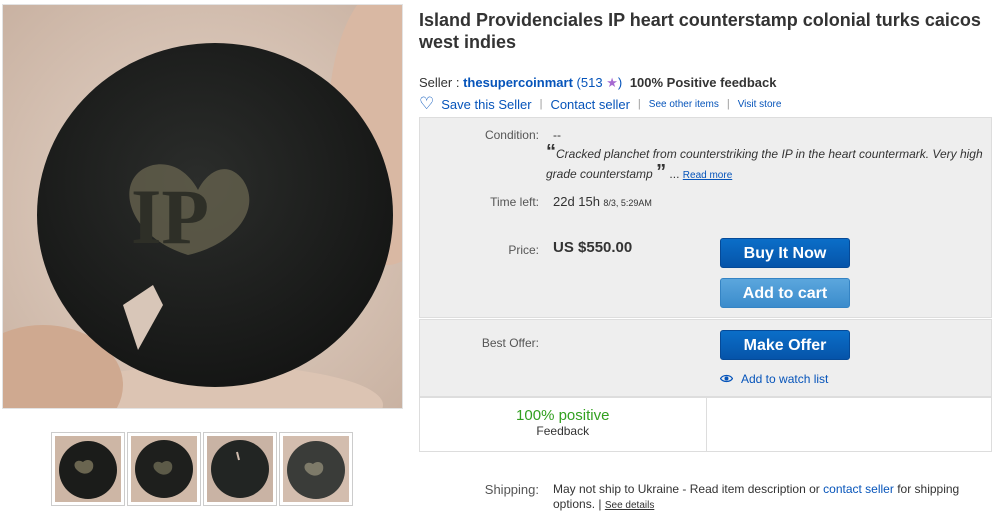 The width and height of the screenshot is (997, 514). I want to click on time-left-value: 22d 15h 8/3, 5:29AM, so click(602, 201).